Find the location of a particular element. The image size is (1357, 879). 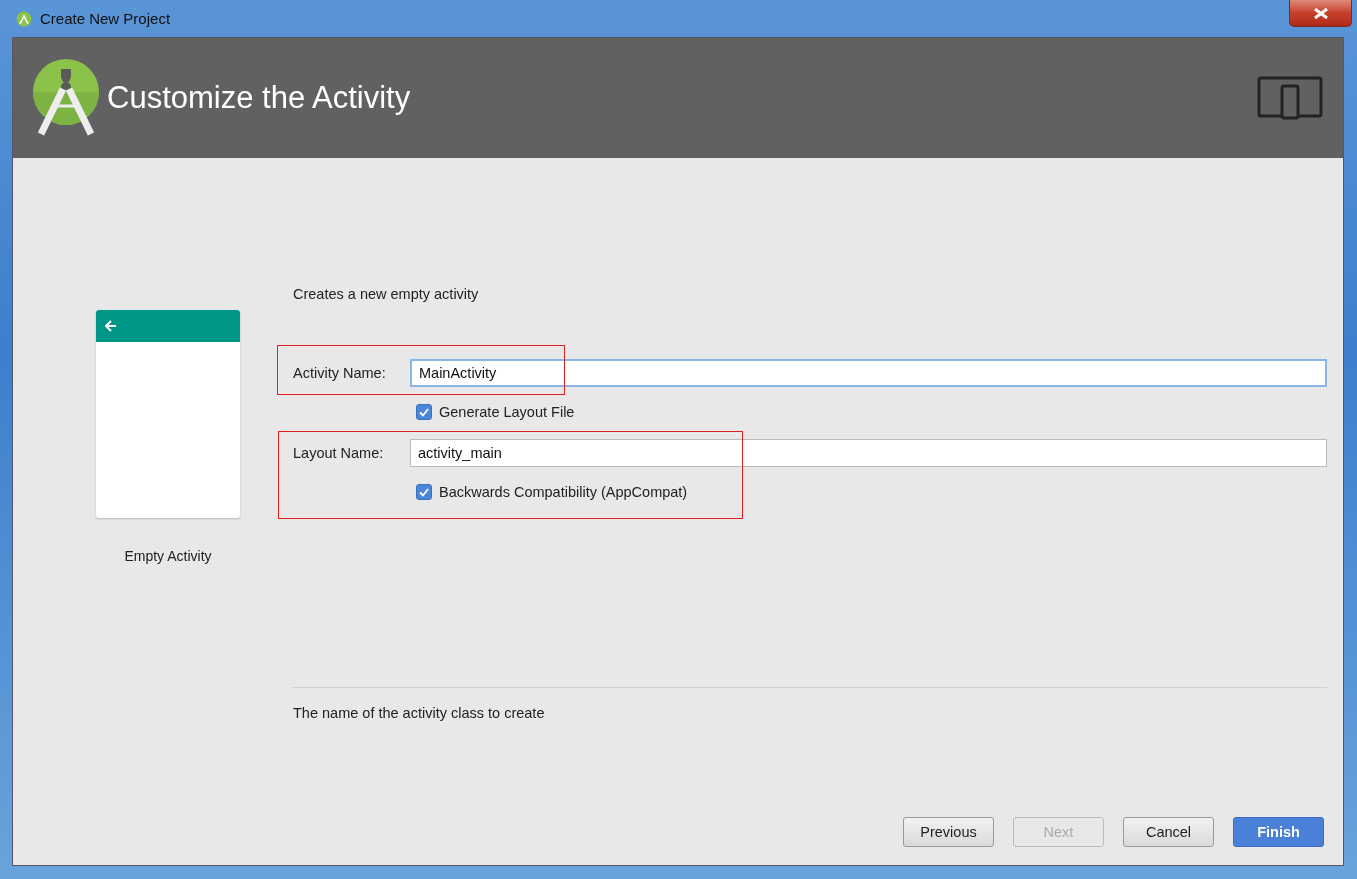

checkbox-row: Backwards Compatibility (AppCompat) is located at coordinates (871, 492).